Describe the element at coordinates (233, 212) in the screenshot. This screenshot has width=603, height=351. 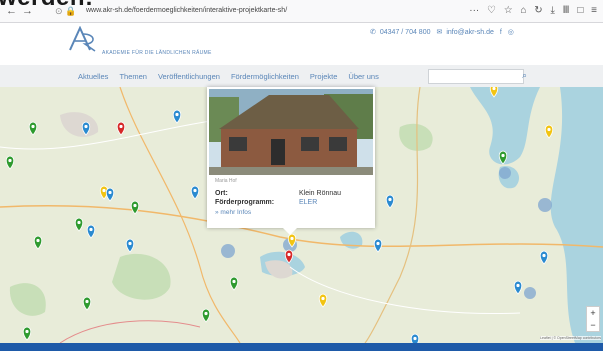
I see `more-info-link: » mehr Infos` at that location.